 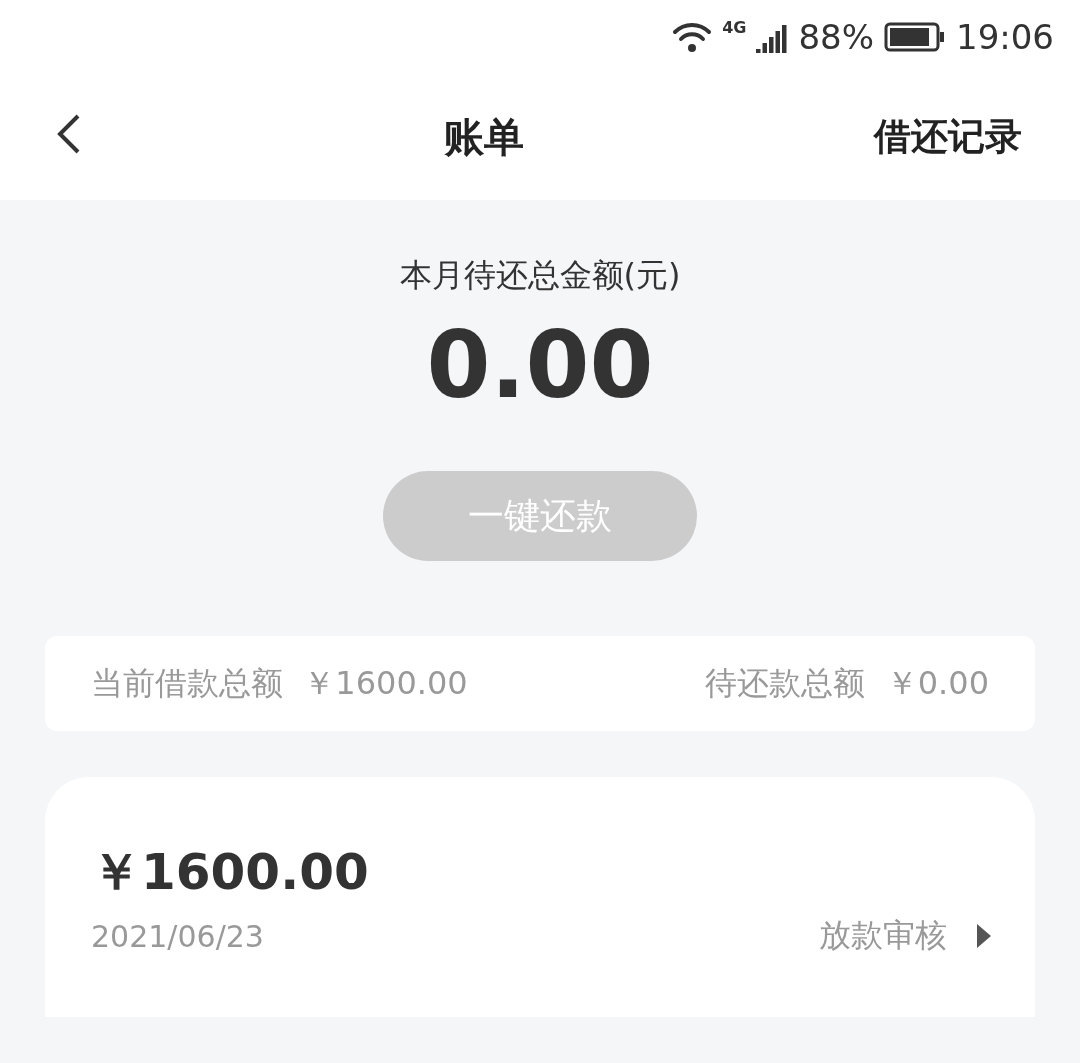 I want to click on loan-amount: ￥1600.00, so click(x=230, y=872).